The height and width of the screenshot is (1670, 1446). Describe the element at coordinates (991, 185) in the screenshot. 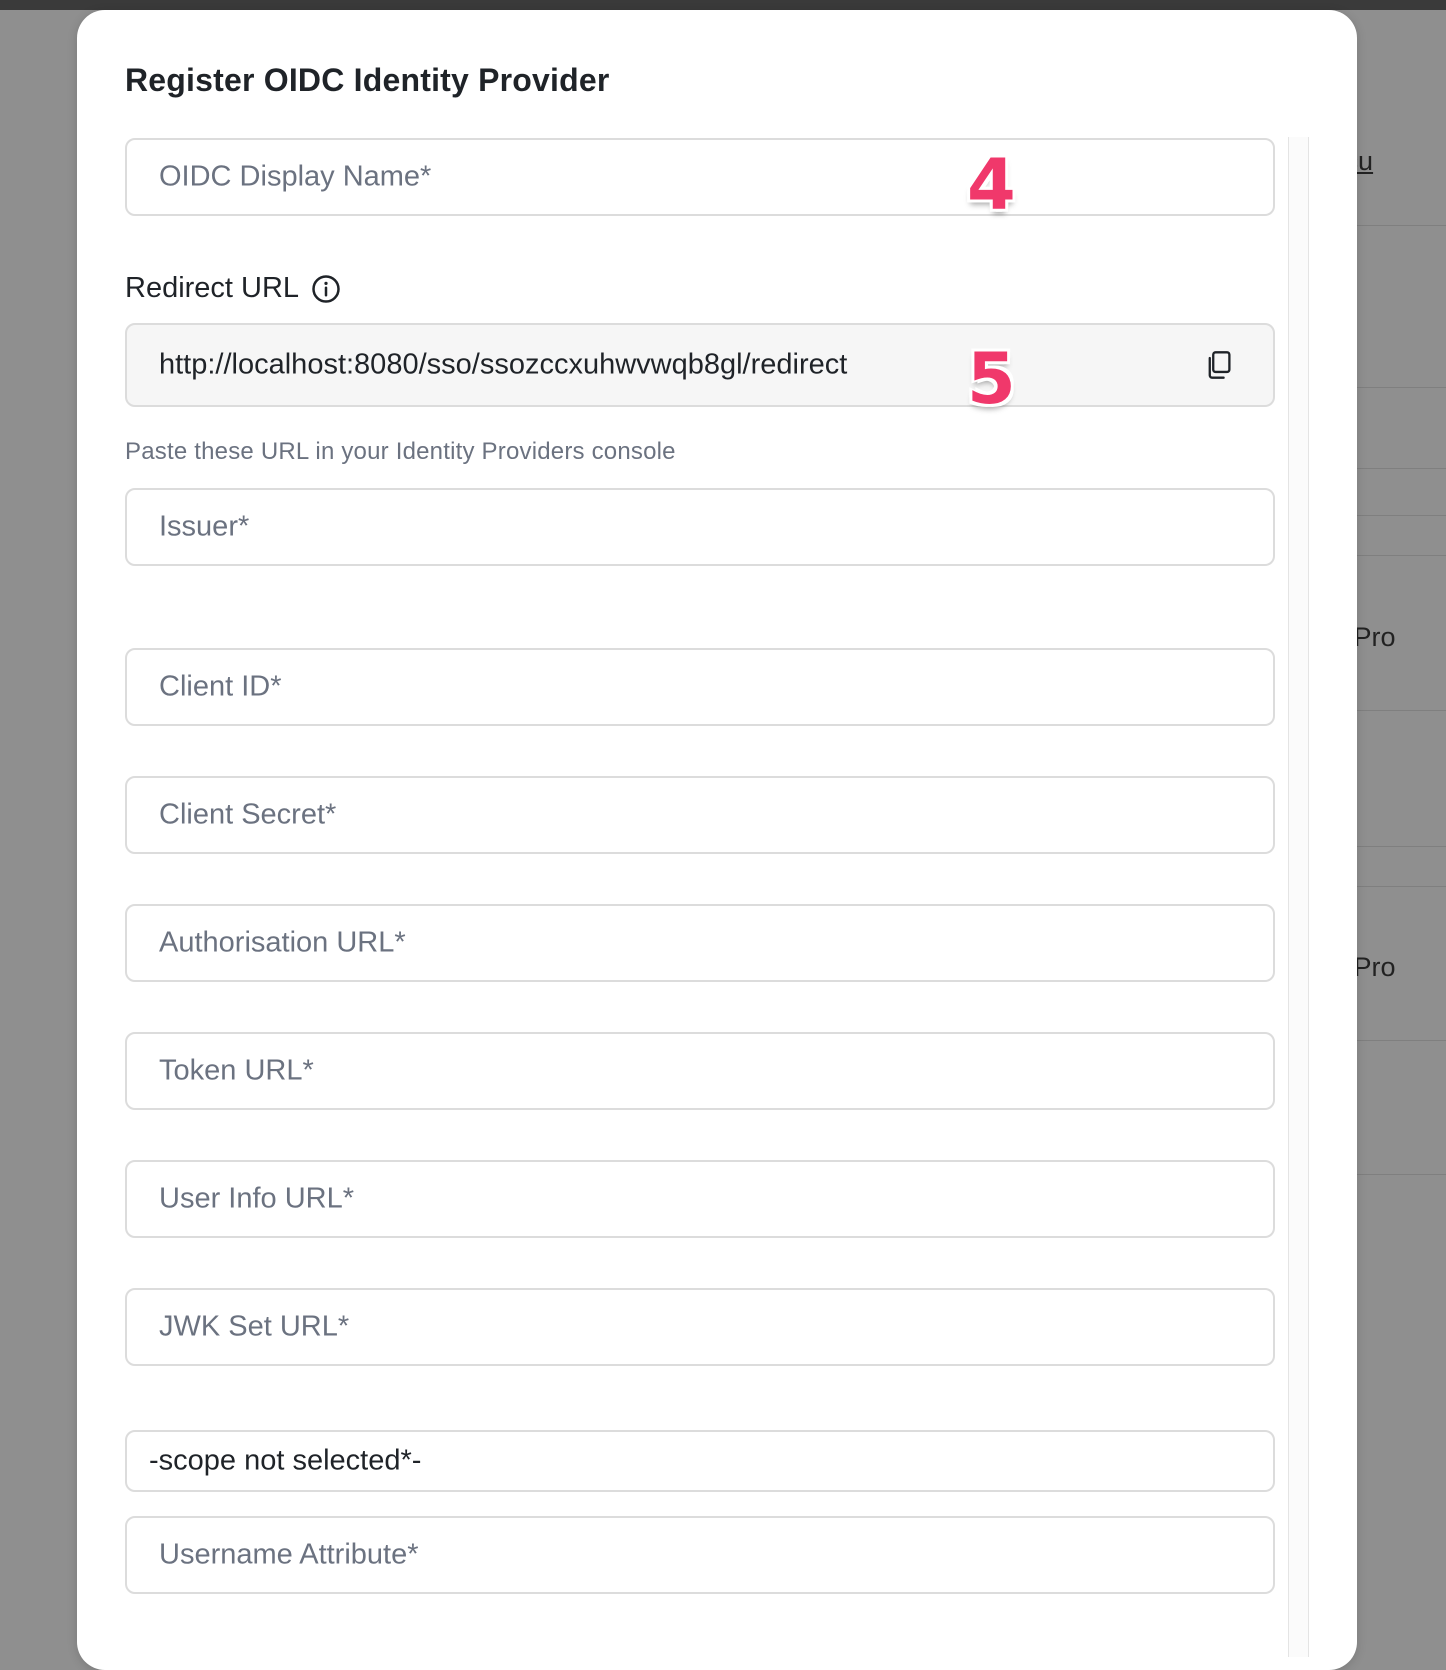

I see `step-4-badge: 4` at that location.